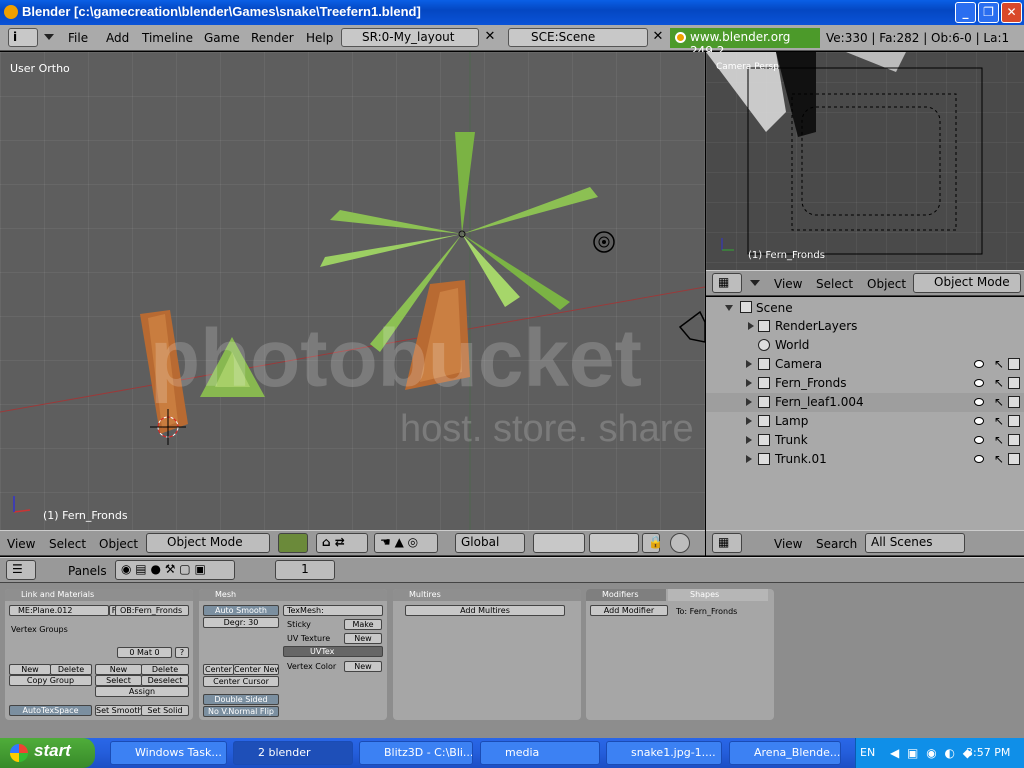  Describe the element at coordinates (967, 283) in the screenshot. I see `camera-mode-dropdown: Object Mode` at that location.